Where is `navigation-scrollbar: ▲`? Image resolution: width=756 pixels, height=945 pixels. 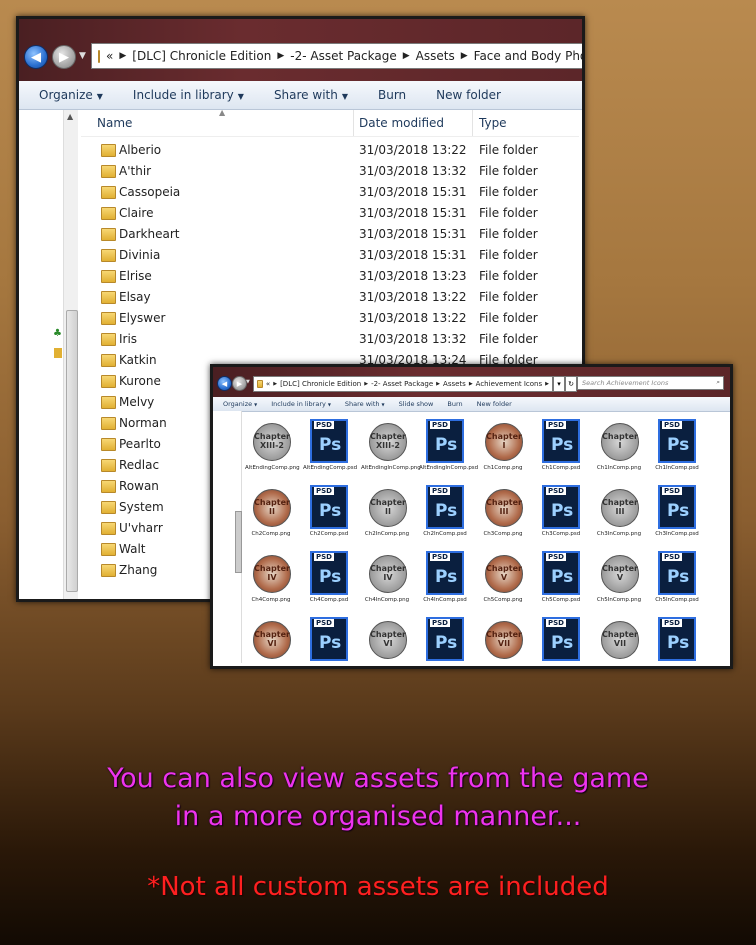
navigation-scrollbar: ▲ is located at coordinates (70, 354).